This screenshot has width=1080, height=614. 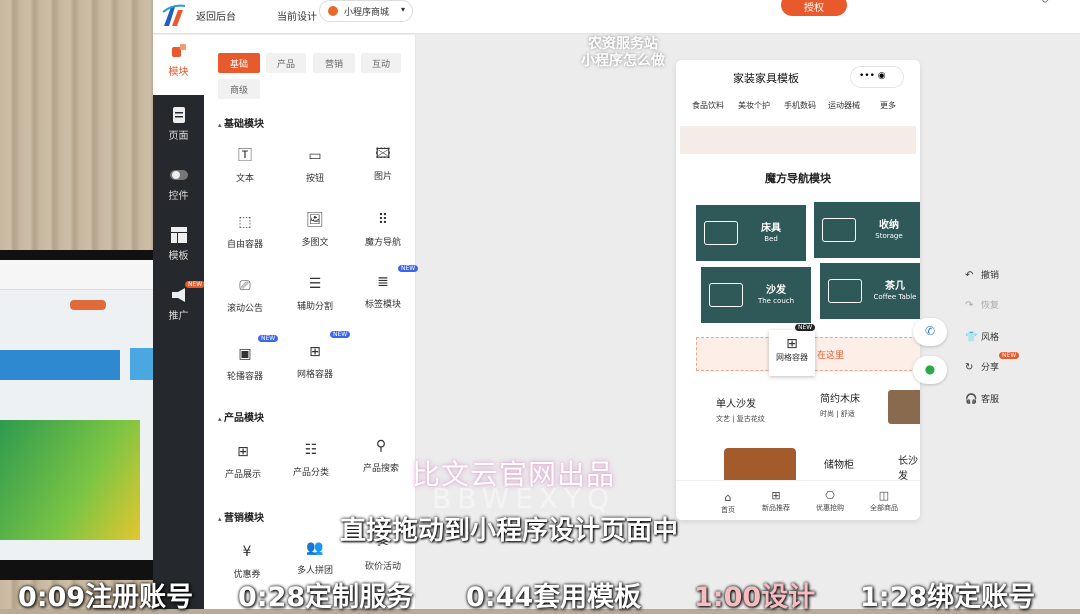 I want to click on product-item: 长沙发, so click(x=909, y=467).